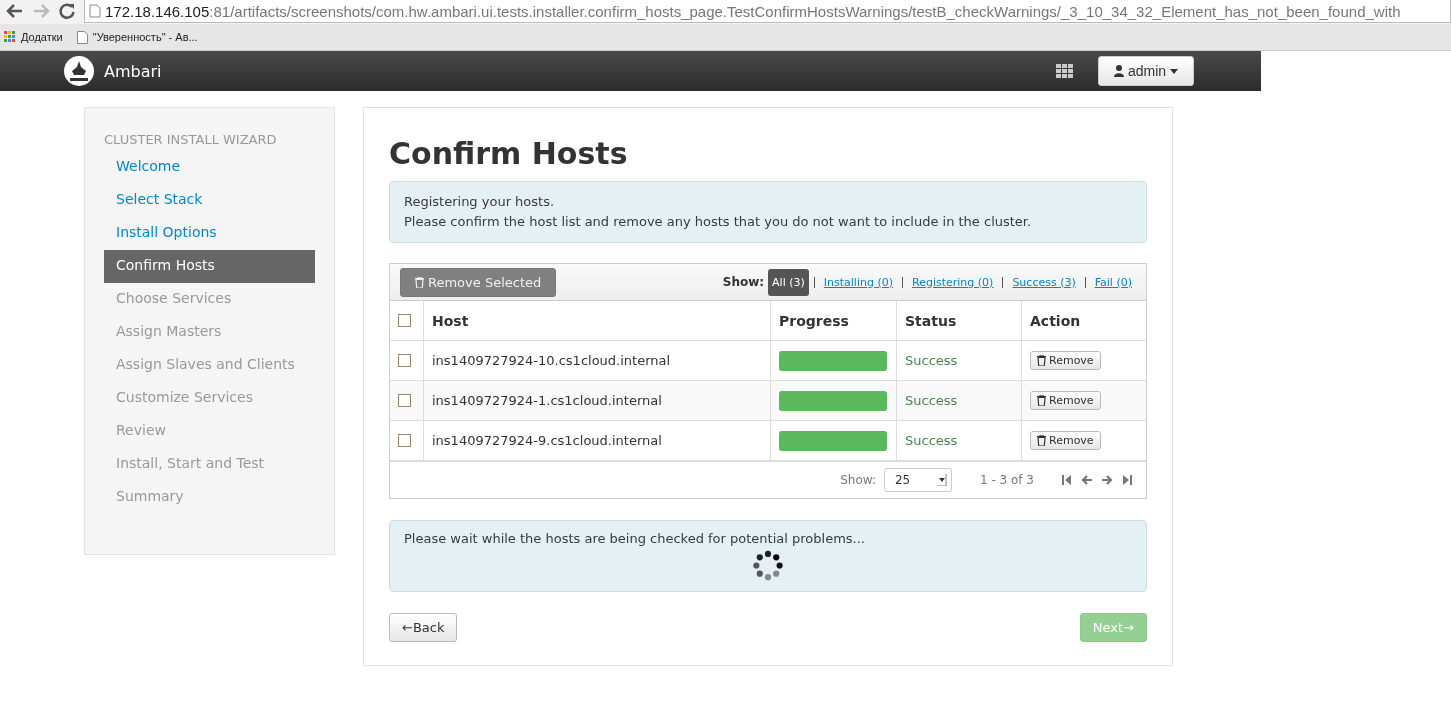  What do you see at coordinates (209, 266) in the screenshot?
I see `wizard-step: Confirm Hosts` at bounding box center [209, 266].